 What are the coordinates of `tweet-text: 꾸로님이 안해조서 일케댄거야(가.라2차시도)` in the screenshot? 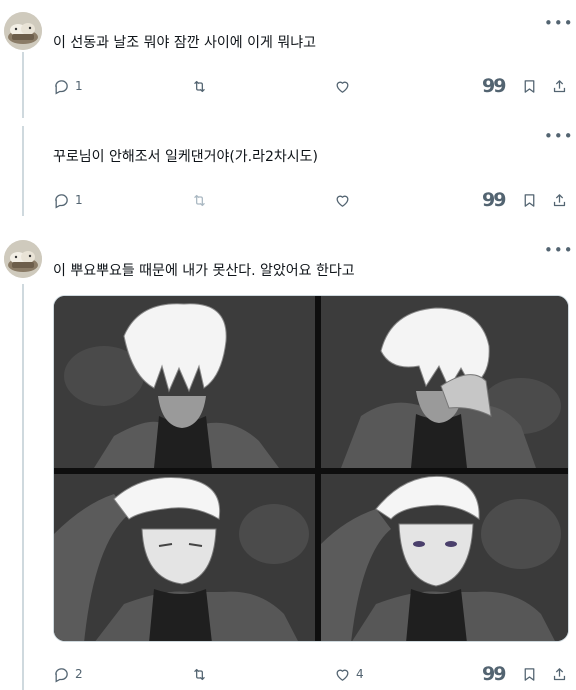 It's located at (186, 157).